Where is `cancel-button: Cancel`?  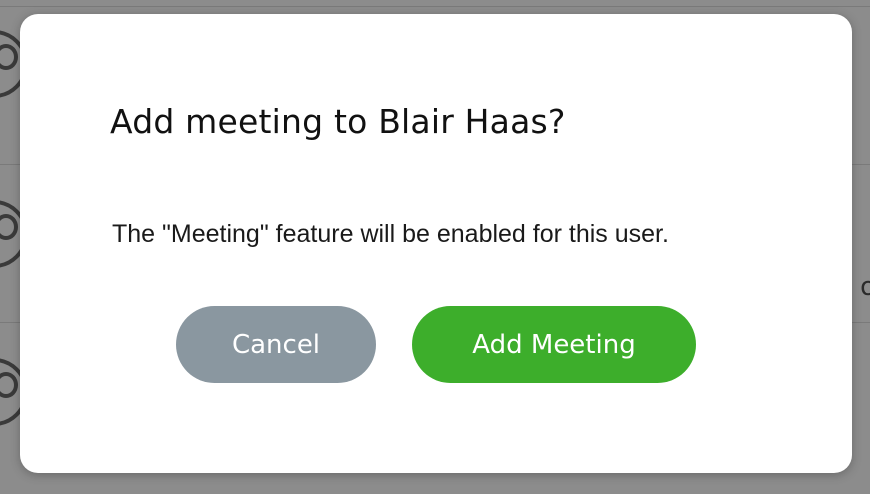
cancel-button: Cancel is located at coordinates (276, 344).